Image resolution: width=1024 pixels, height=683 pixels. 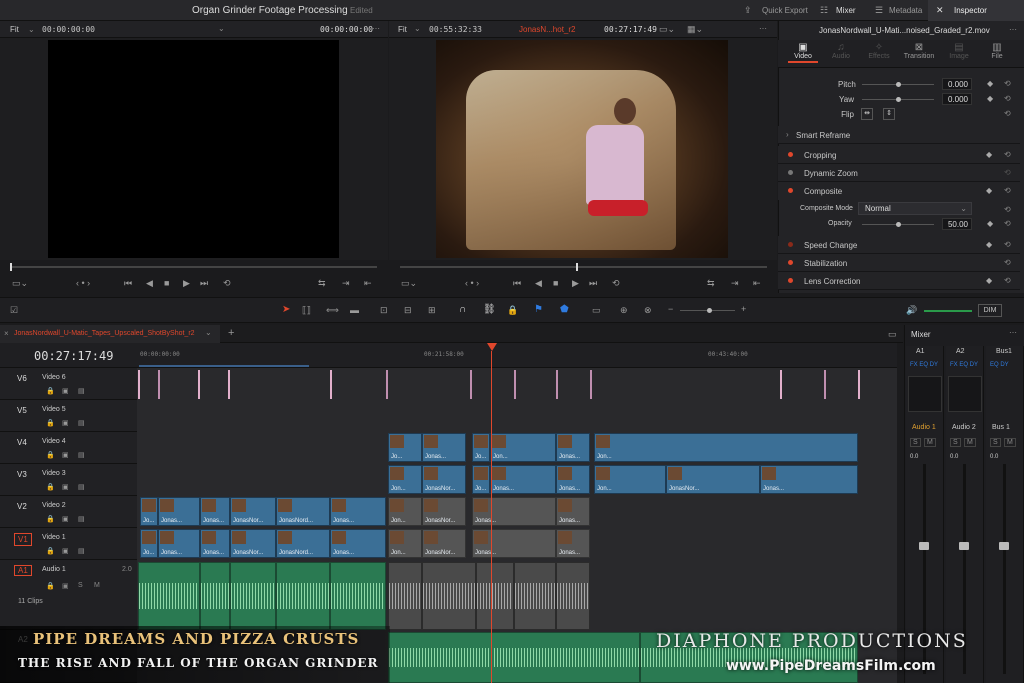 I want to click on cropping-section: Cropping ◆ ⟲, so click(x=899, y=155).